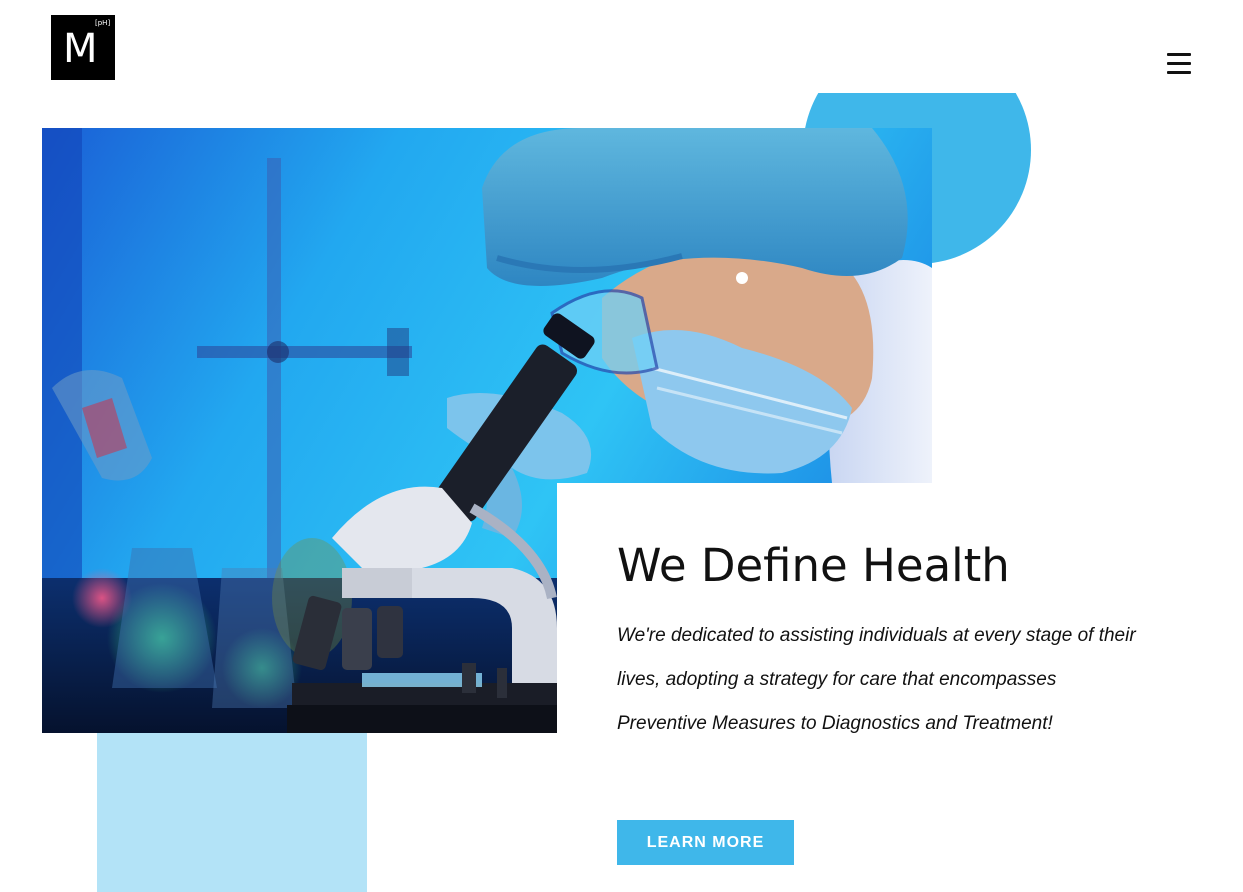 This screenshot has height=892, width=1243. I want to click on hero-headline: We Define Health, so click(813, 565).